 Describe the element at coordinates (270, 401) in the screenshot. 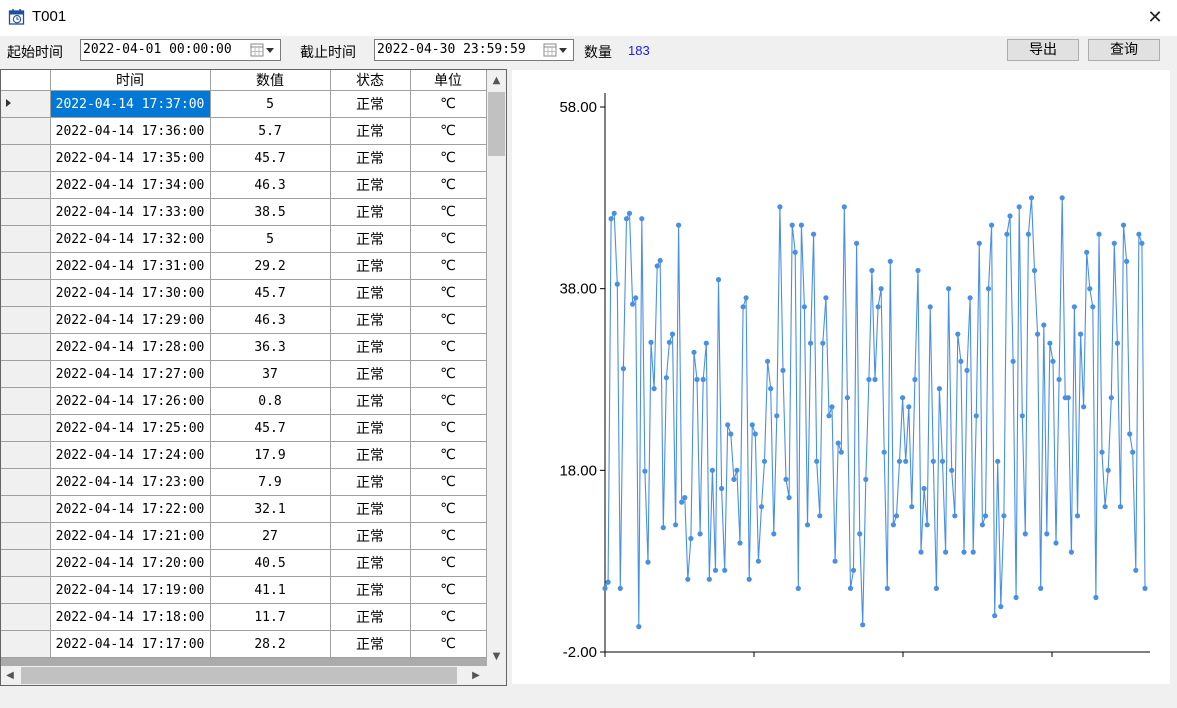

I see `cell-value: 0.8` at that location.